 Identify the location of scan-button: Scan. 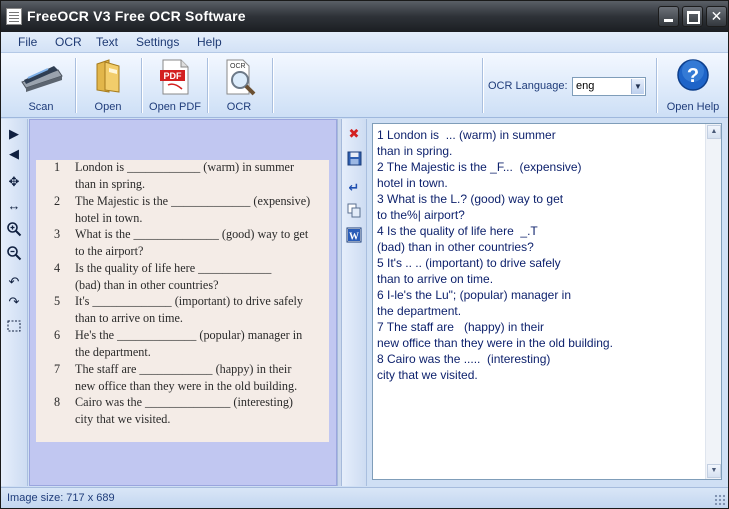
(41, 85).